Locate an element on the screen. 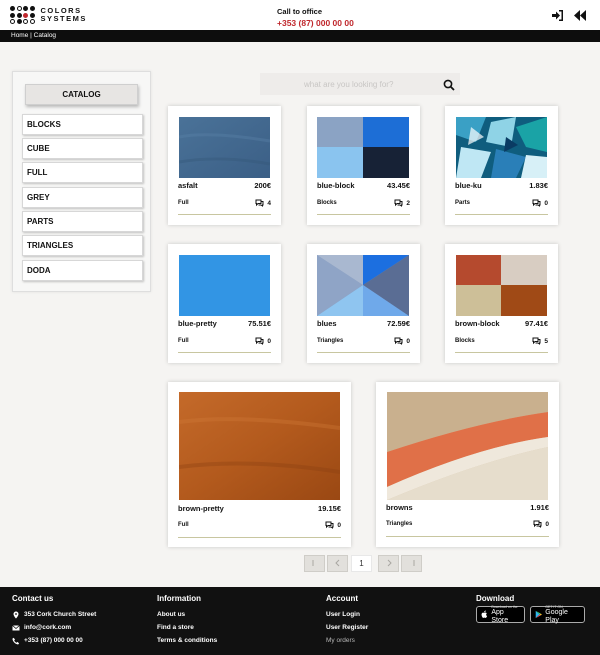  last-page-icon is located at coordinates (413, 563).